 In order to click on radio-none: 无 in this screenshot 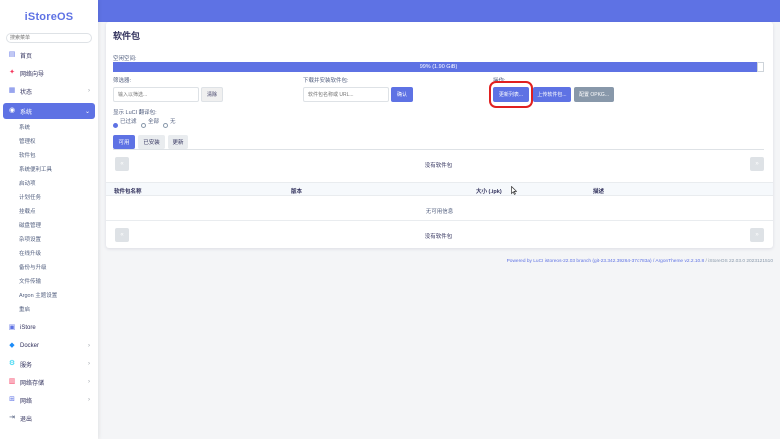, I will do `click(169, 124)`.